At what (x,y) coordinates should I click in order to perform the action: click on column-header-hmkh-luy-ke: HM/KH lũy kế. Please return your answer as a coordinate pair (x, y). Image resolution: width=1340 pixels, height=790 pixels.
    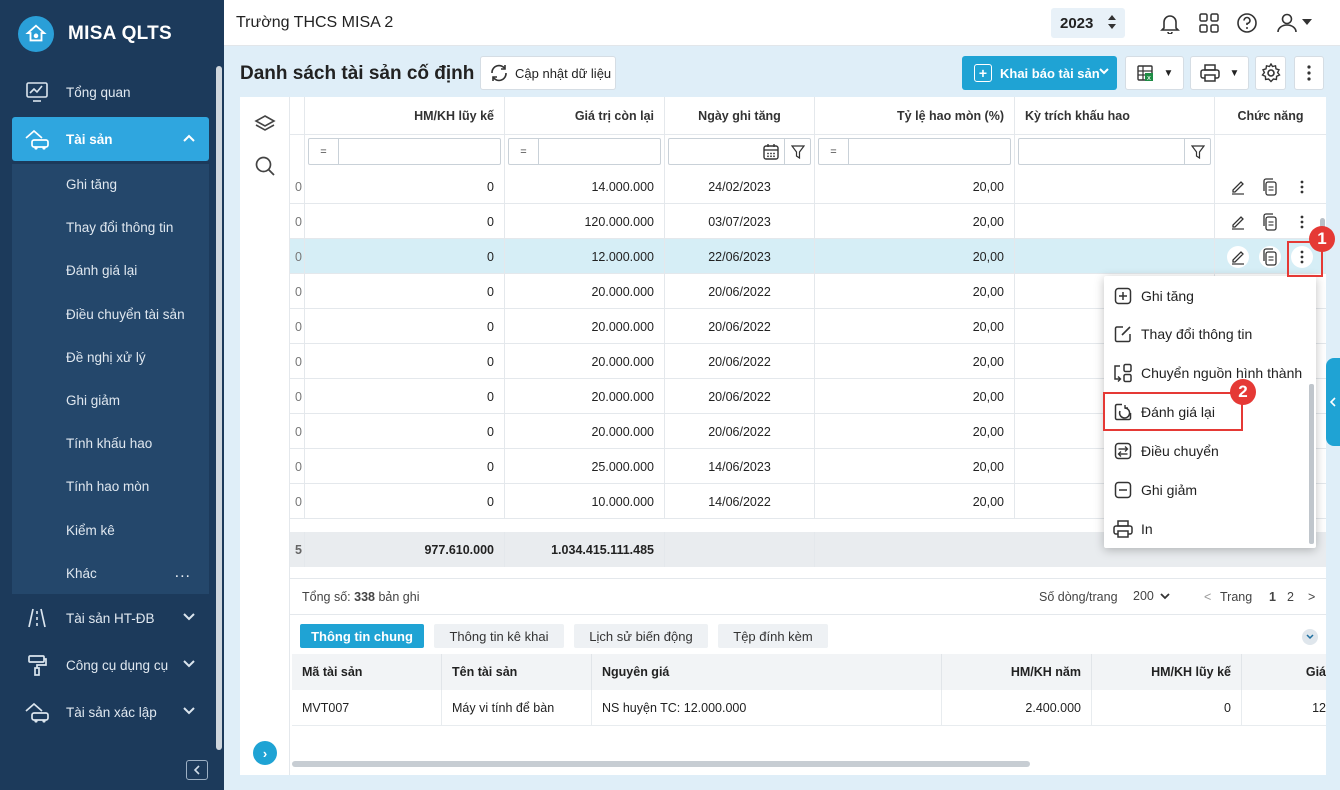
    Looking at the image, I should click on (405, 116).